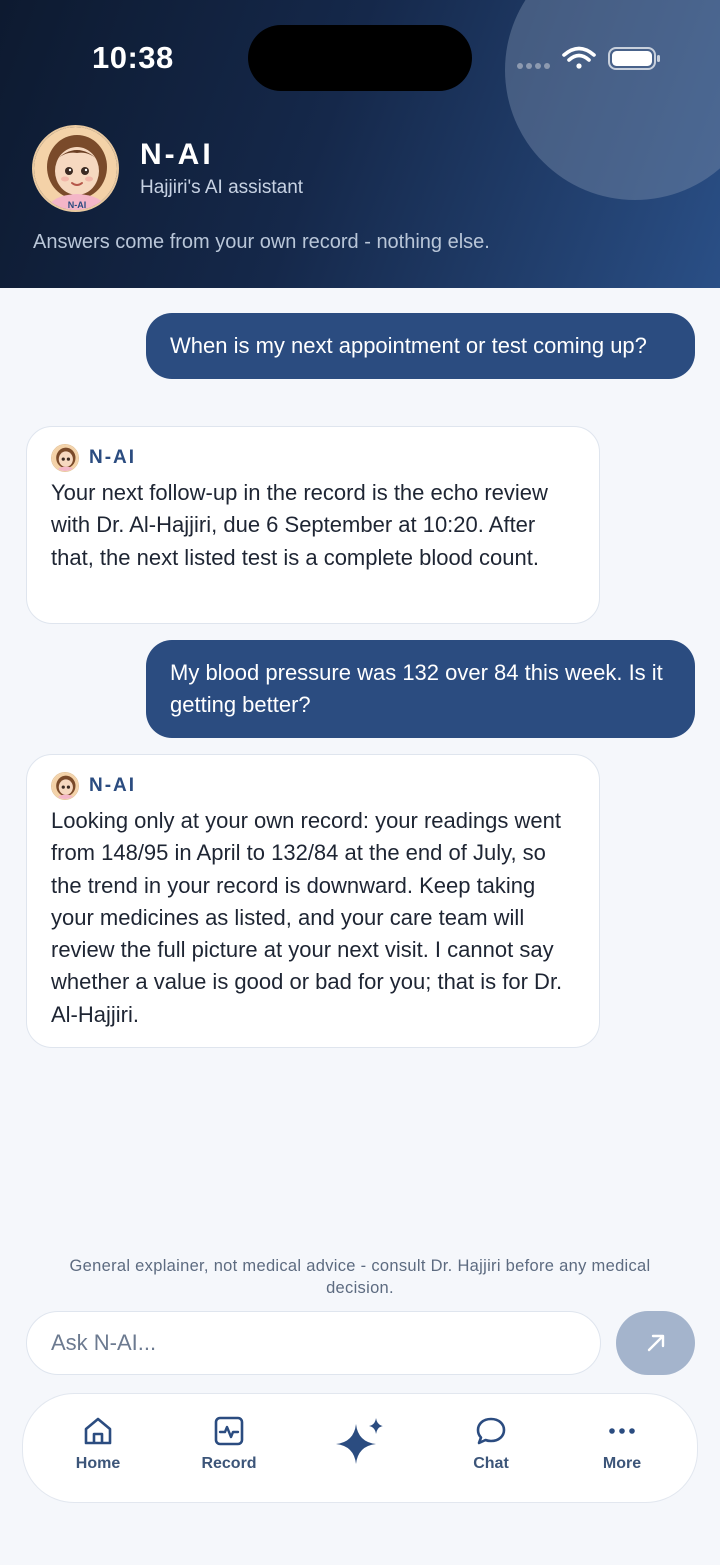 The image size is (720, 1565). Describe the element at coordinates (222, 187) in the screenshot. I see `assistant-subtitle: Hajjiri's AI assistant` at that location.